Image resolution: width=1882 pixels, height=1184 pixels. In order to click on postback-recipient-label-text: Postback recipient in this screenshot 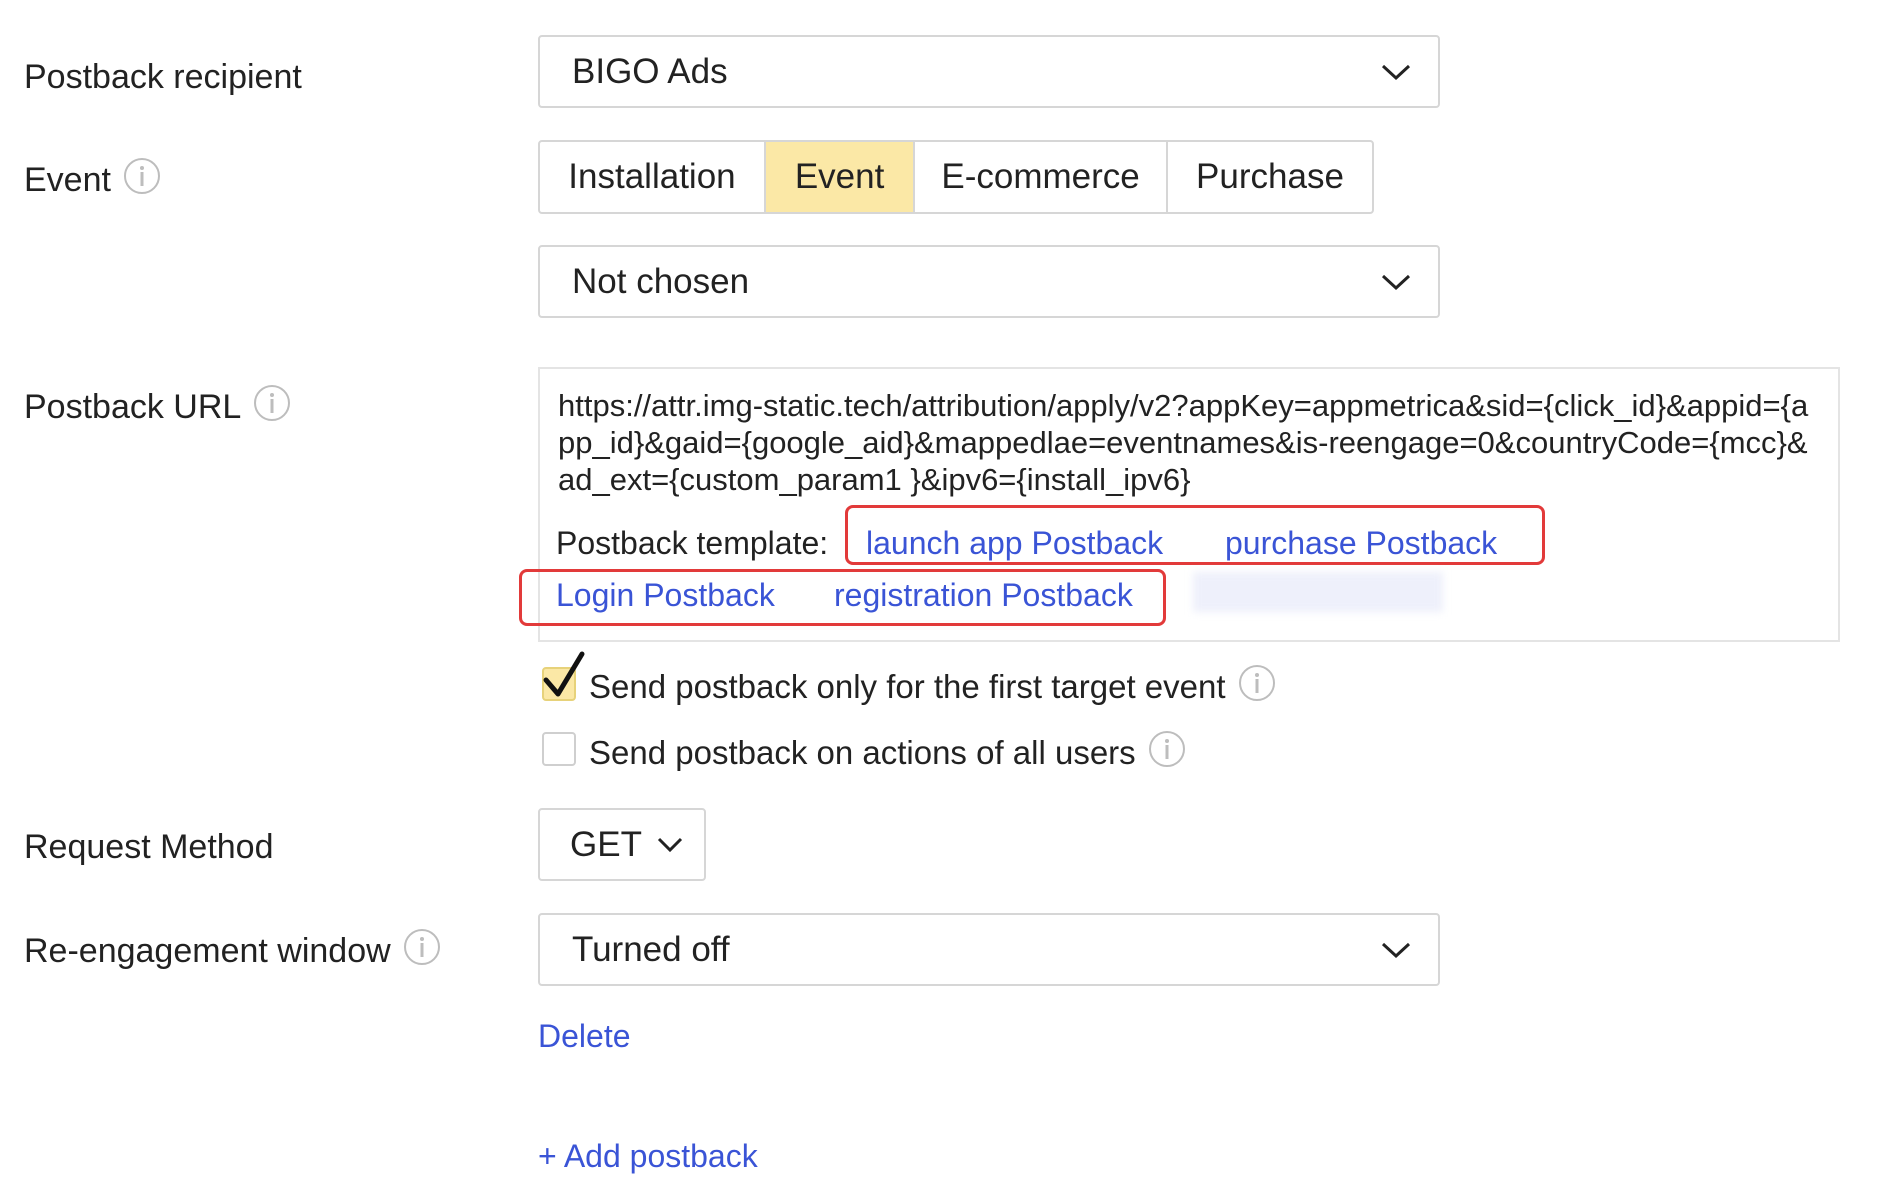, I will do `click(163, 76)`.